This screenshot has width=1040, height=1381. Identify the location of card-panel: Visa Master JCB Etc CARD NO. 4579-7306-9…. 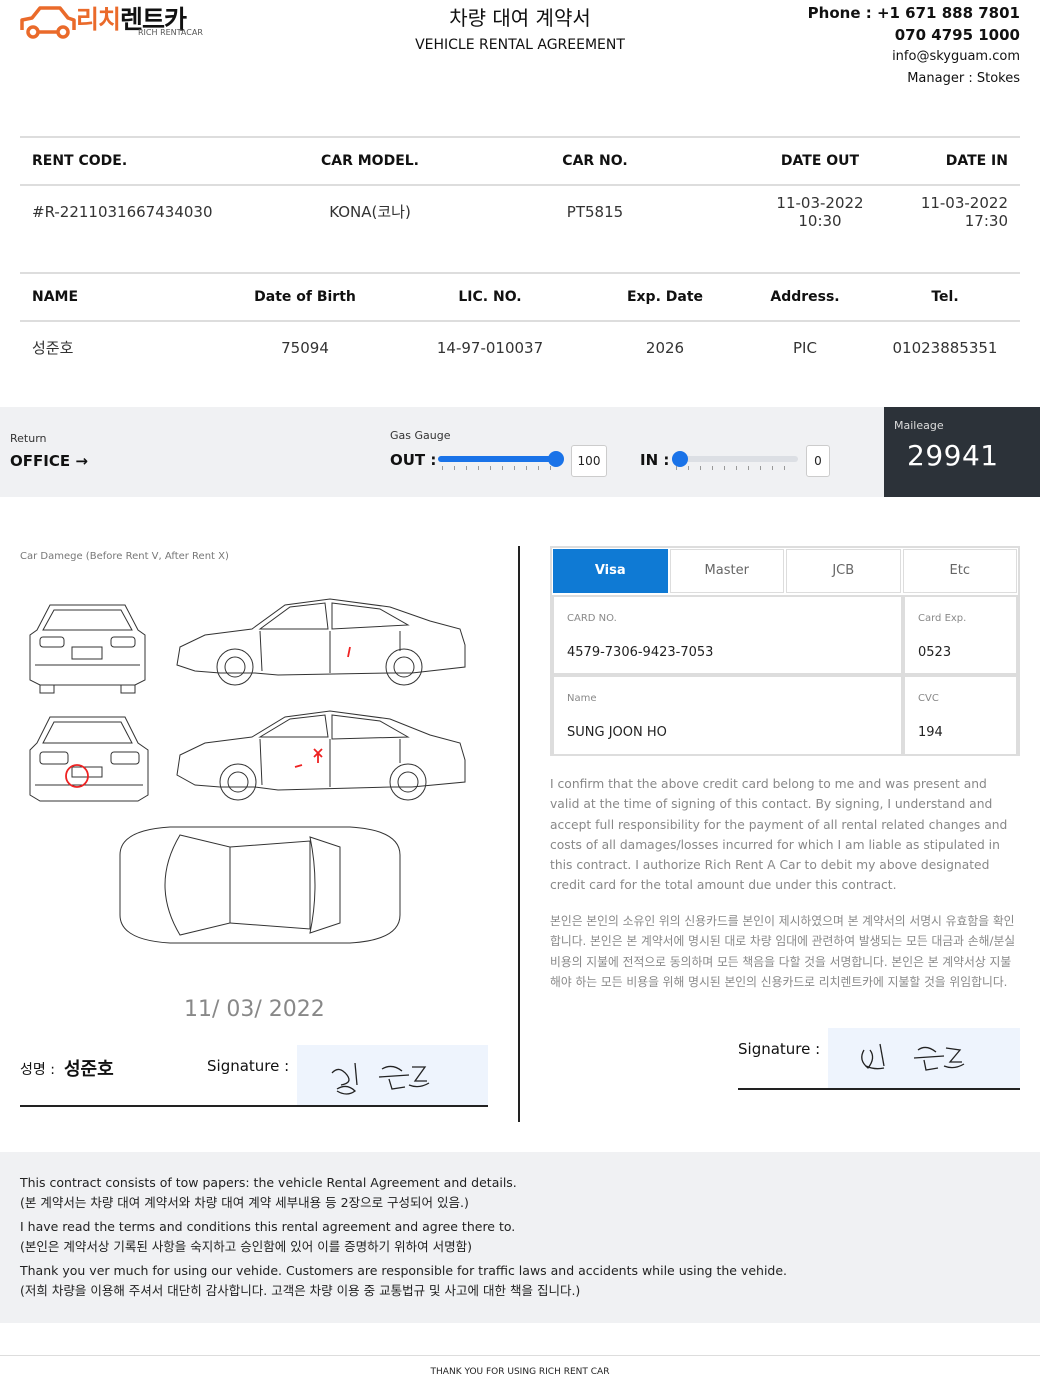
(785, 651).